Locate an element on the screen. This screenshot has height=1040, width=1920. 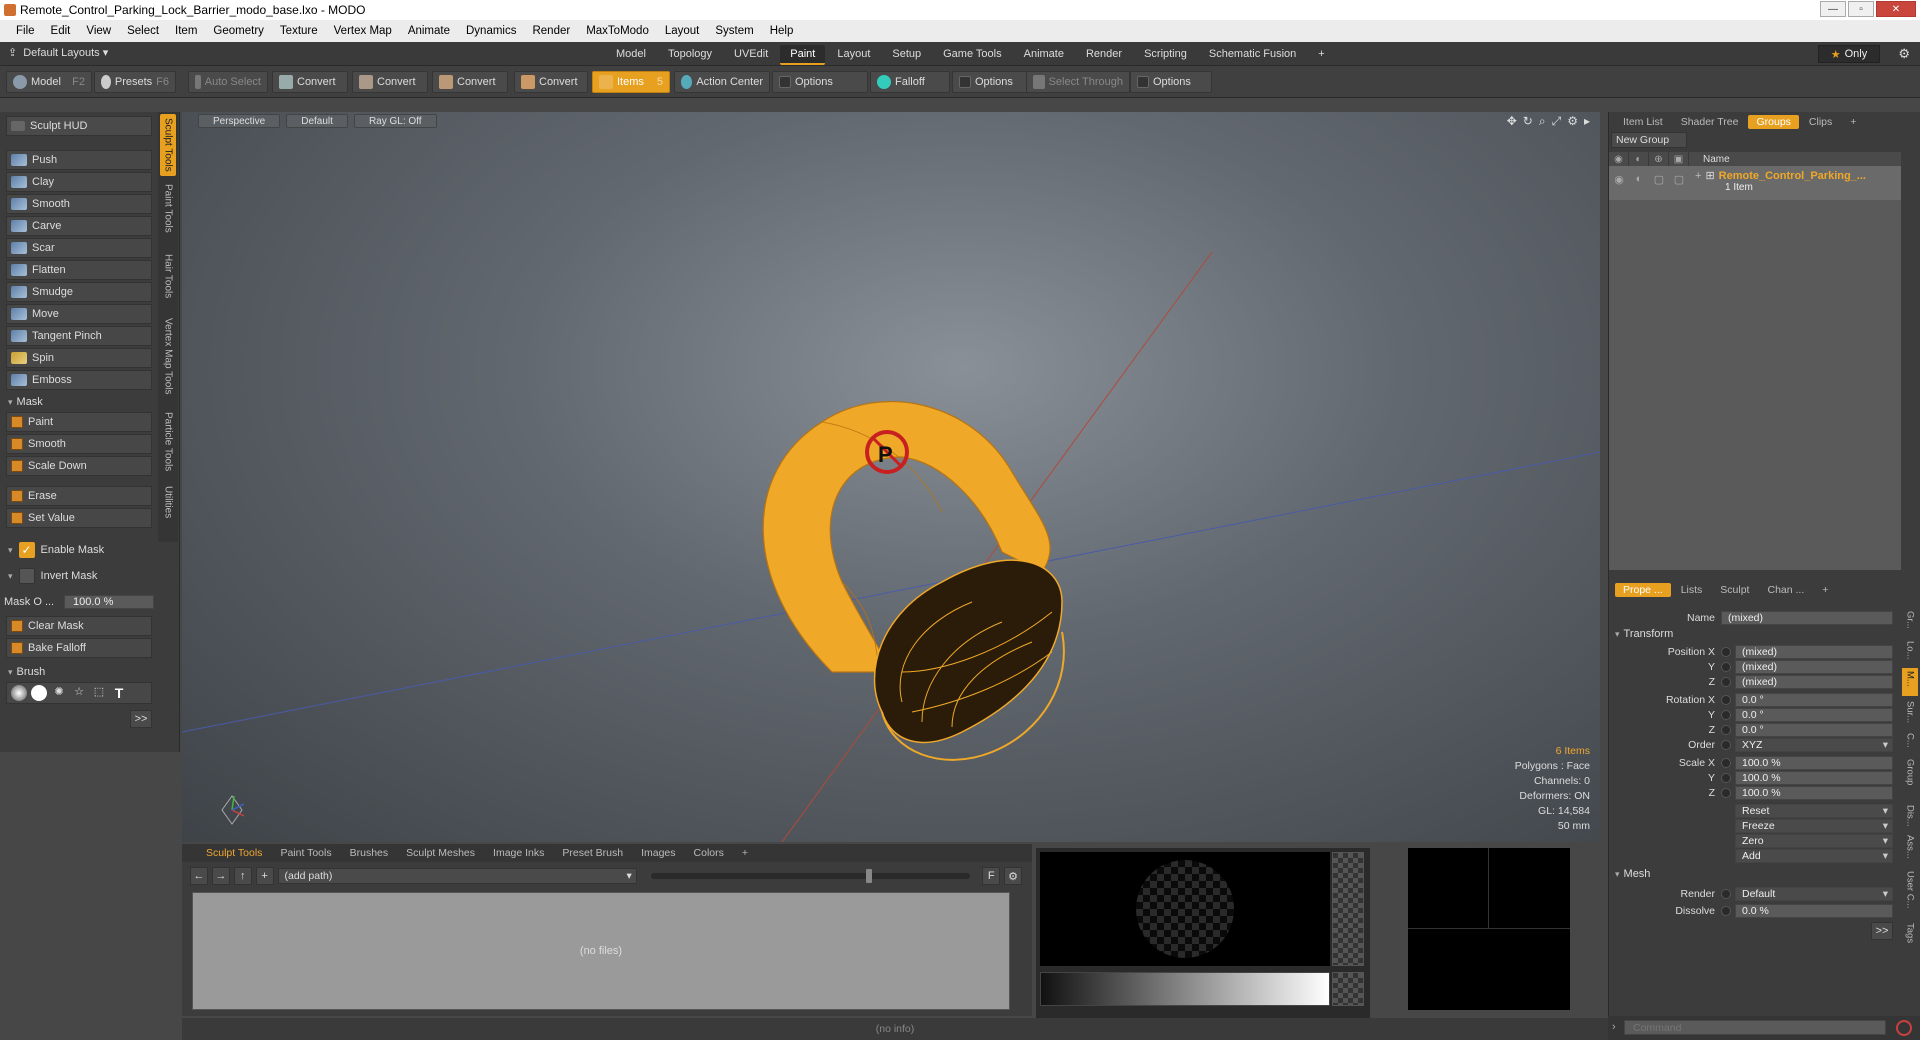
convert-button-4: Convert is located at coordinates (551, 82).